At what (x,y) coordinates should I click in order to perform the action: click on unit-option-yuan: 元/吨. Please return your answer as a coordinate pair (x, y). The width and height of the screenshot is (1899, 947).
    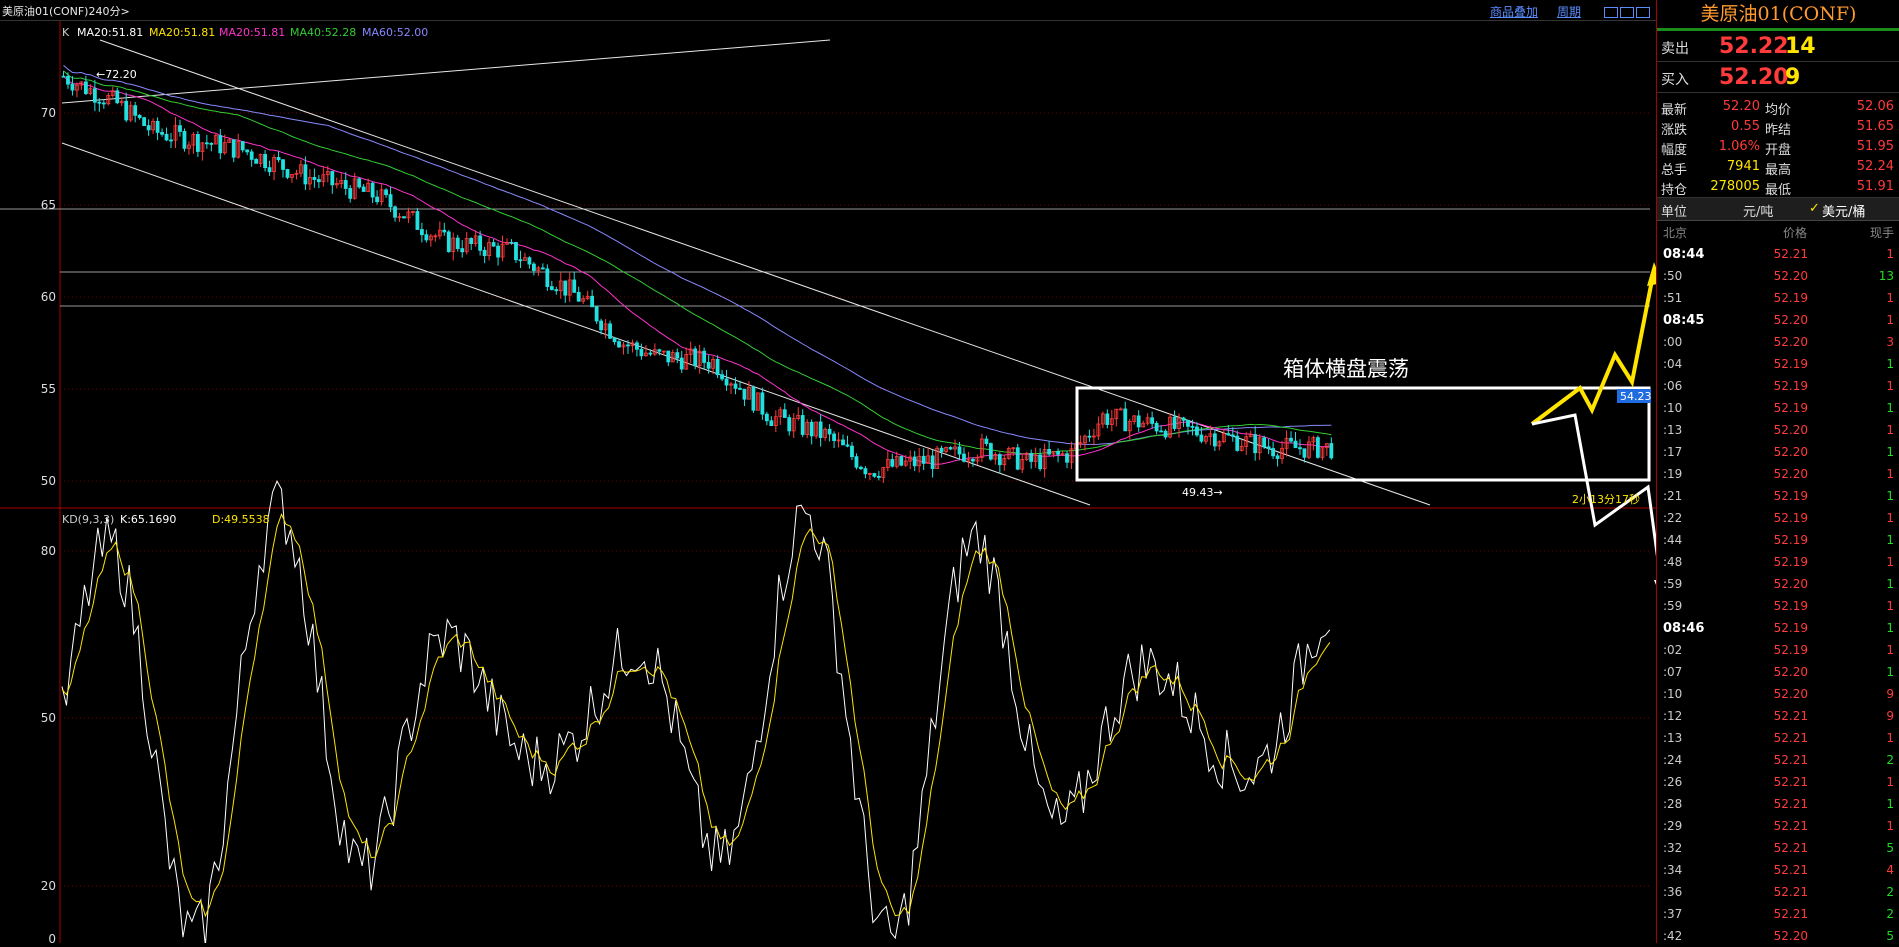
    Looking at the image, I should click on (1758, 210).